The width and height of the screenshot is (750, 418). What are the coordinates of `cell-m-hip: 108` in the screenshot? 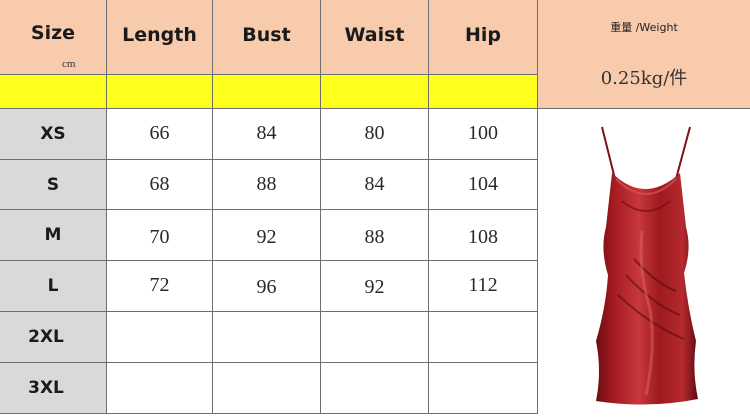 It's located at (483, 235).